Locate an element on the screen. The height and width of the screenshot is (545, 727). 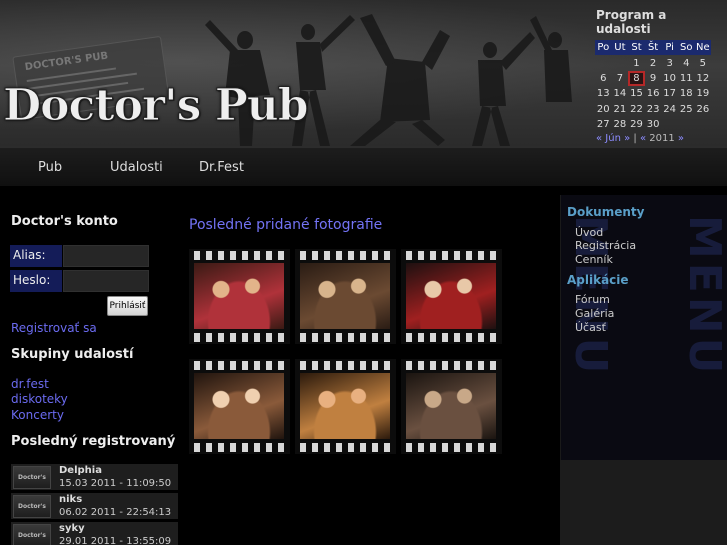
doc-link-uvod: Úvod is located at coordinates (589, 232).